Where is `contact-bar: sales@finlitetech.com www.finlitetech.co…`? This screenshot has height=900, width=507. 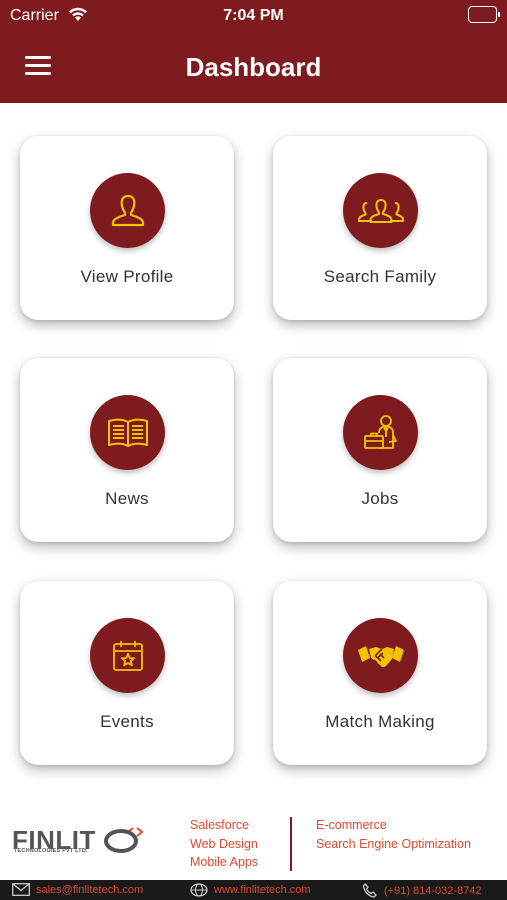 contact-bar: sales@finlitetech.com www.finlitetech.co… is located at coordinates (253, 890).